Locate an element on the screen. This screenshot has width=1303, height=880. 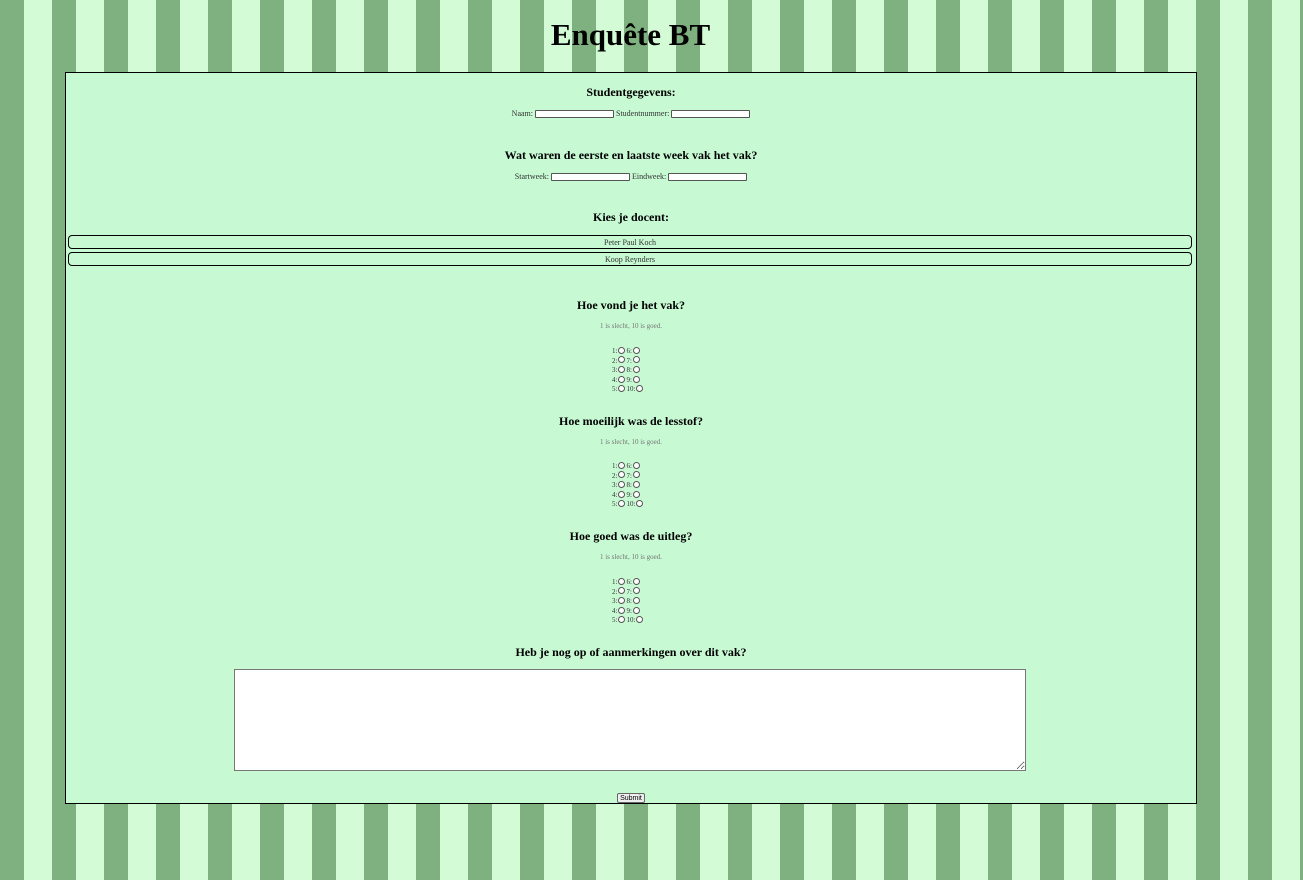
question-2-hint: 1 is slecht, 10 is goed. is located at coordinates (631, 442).